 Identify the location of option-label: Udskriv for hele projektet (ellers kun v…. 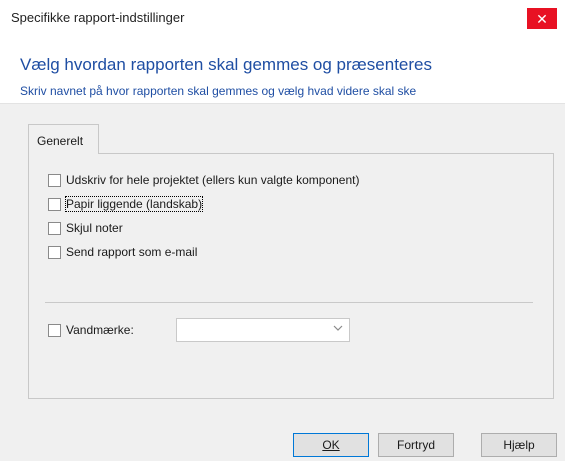
(213, 180).